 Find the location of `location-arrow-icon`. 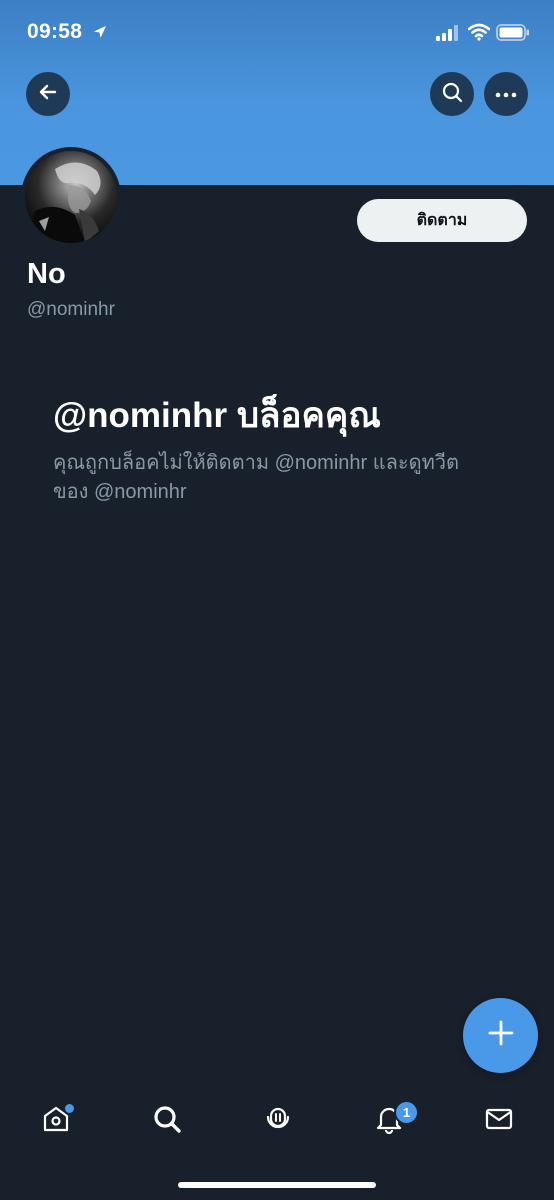

location-arrow-icon is located at coordinates (100, 34).